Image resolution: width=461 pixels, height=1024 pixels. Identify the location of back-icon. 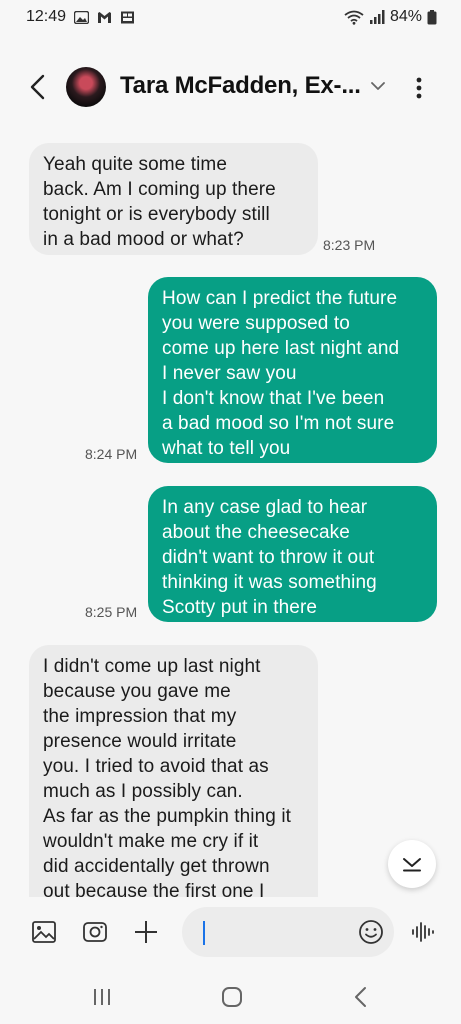
(361, 997).